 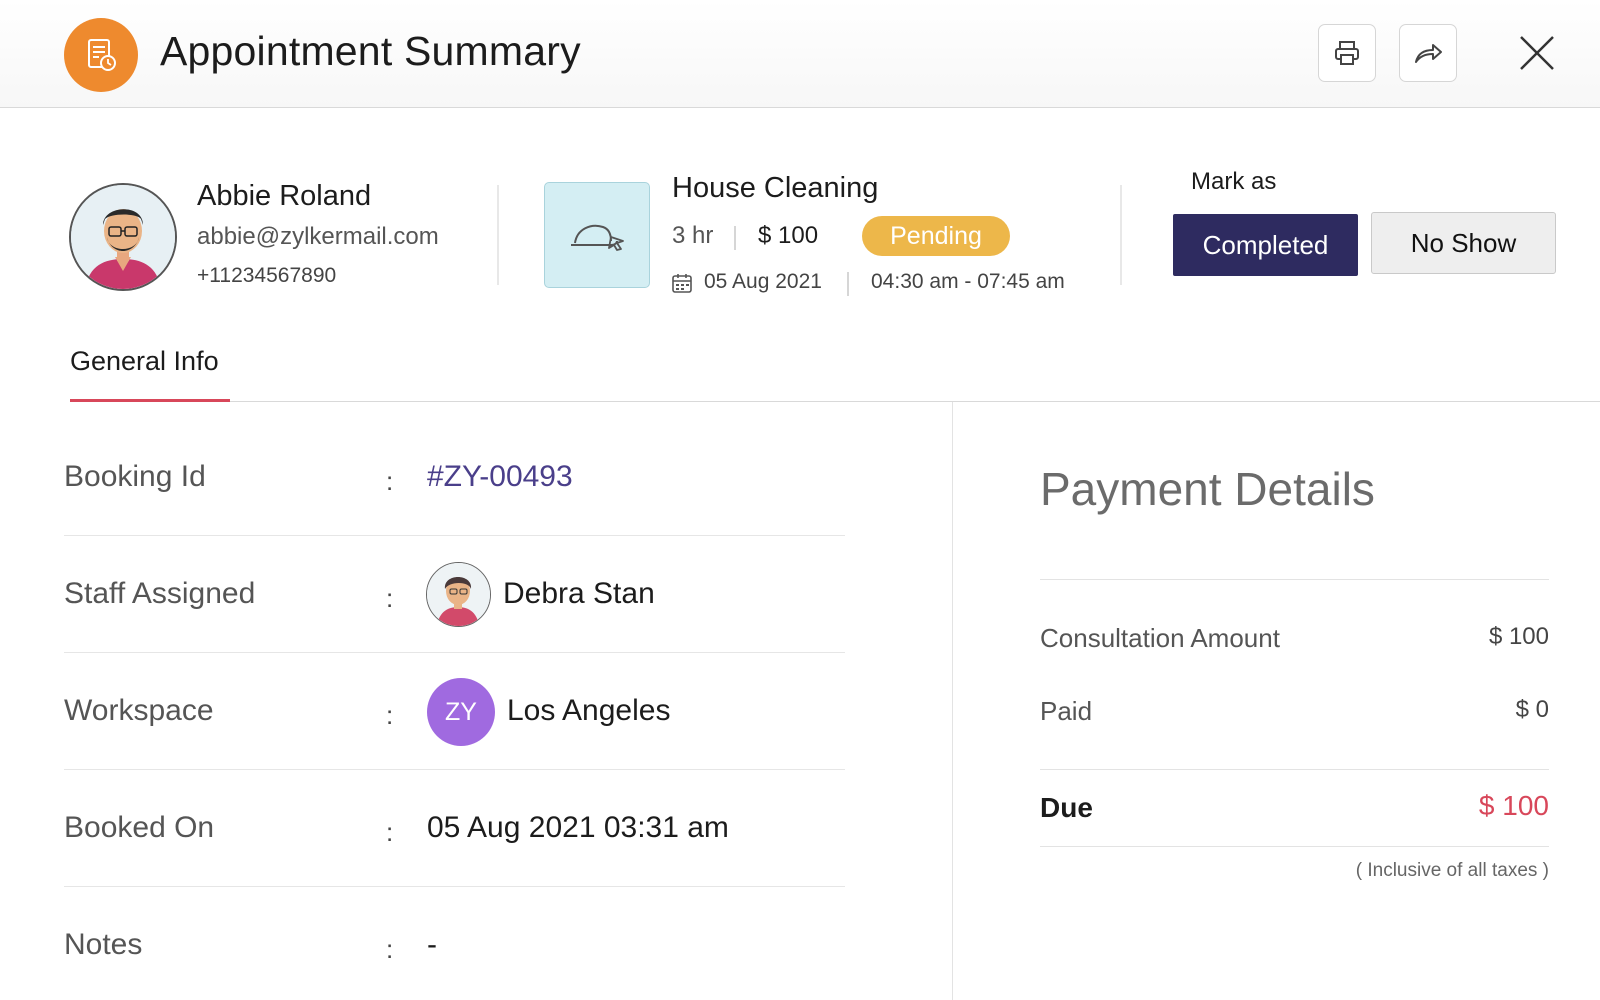 I want to click on tab-general-info: General Info, so click(x=144, y=361).